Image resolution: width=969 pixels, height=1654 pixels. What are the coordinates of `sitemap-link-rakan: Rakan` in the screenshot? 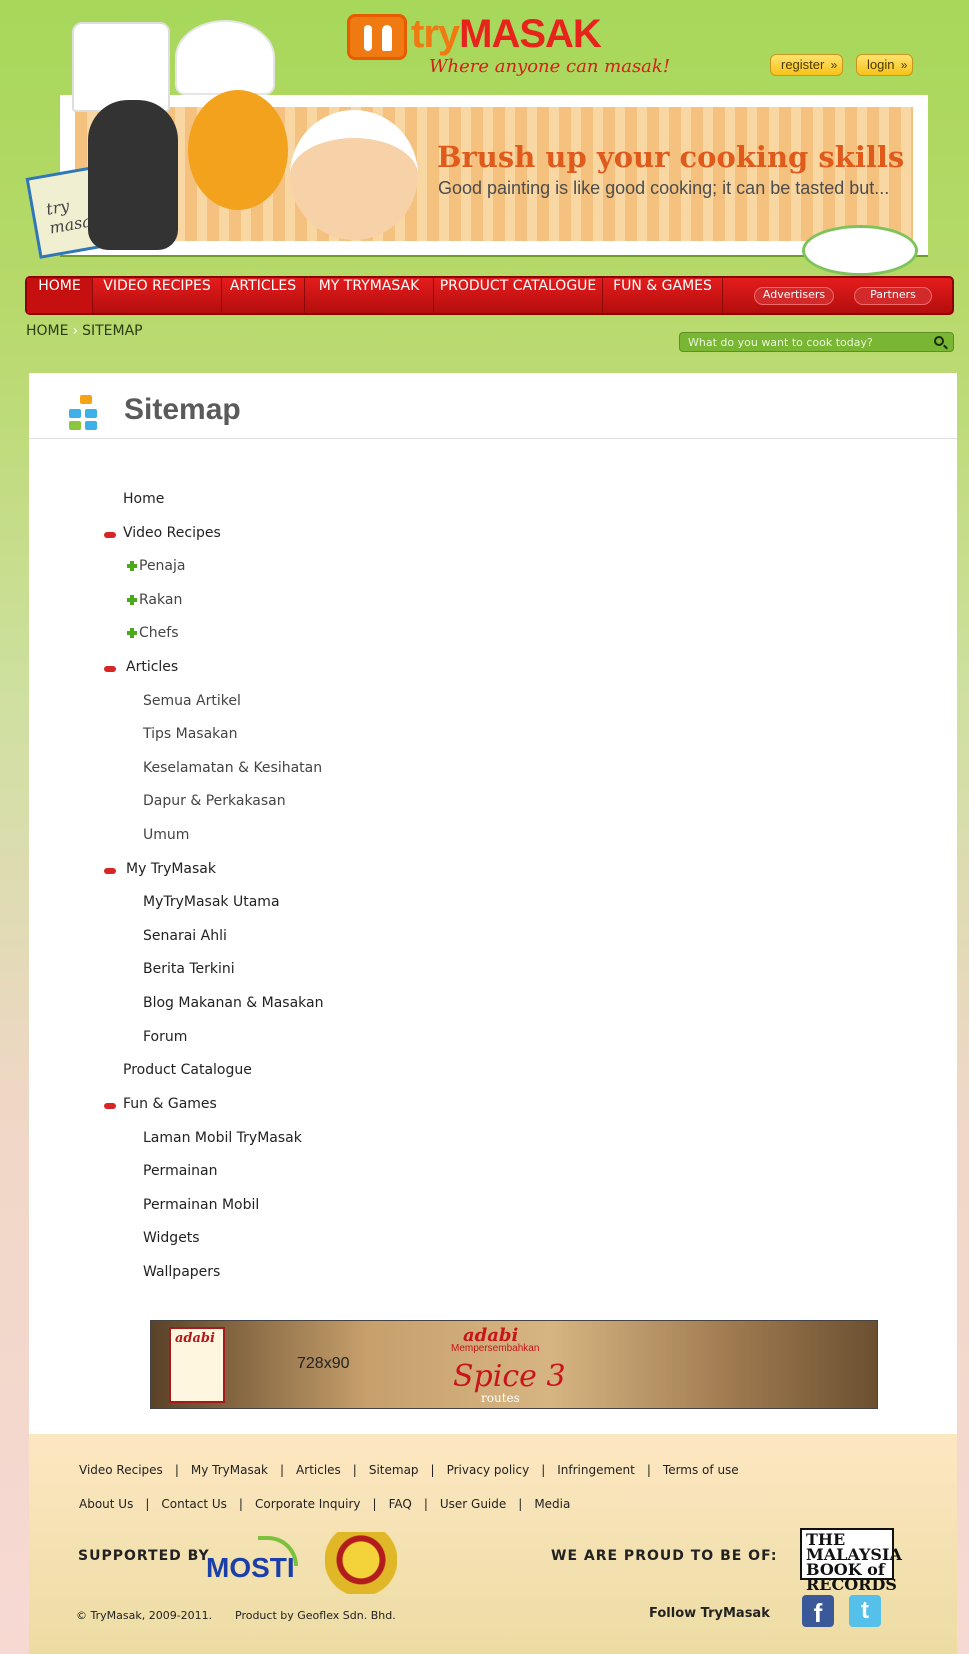 It's located at (160, 600).